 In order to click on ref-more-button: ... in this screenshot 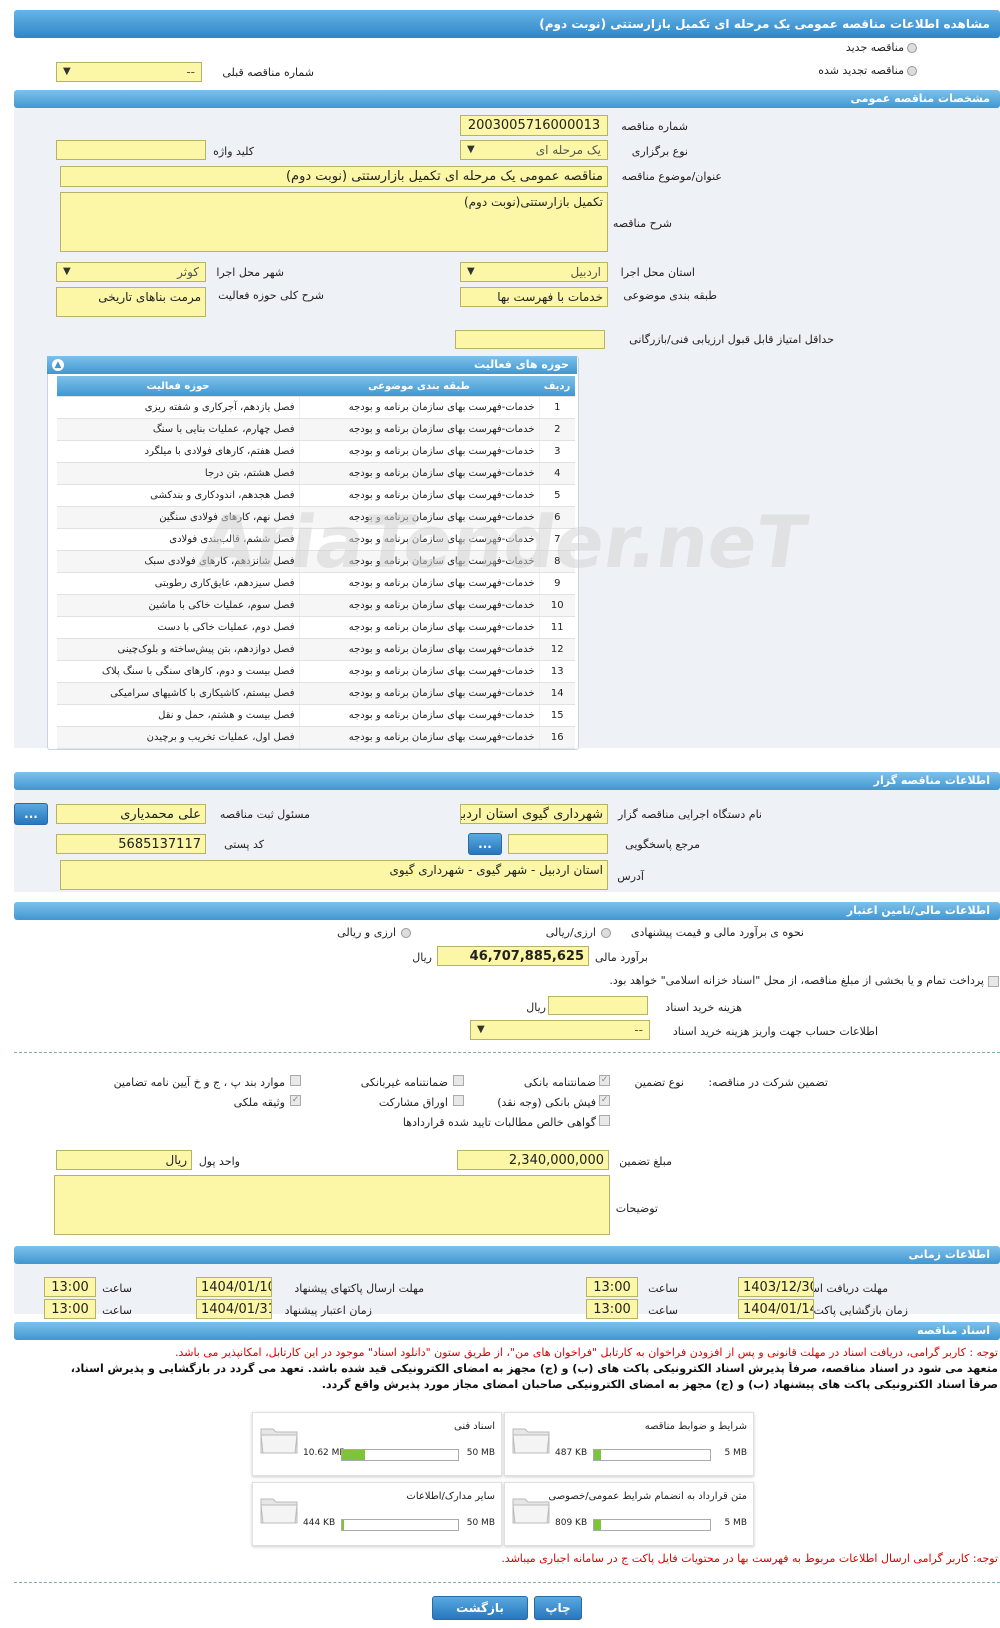, I will do `click(485, 844)`.